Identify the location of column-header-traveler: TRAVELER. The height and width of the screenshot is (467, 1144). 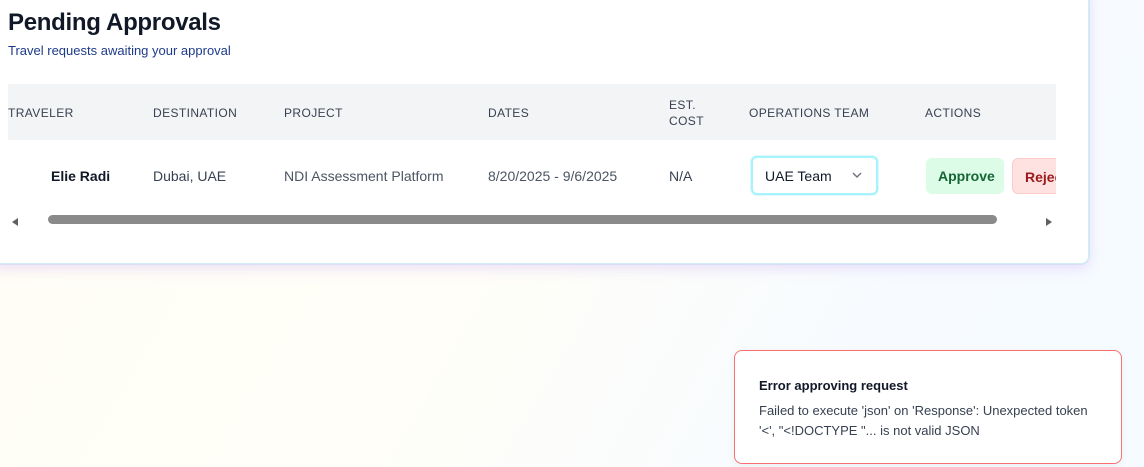
(41, 113).